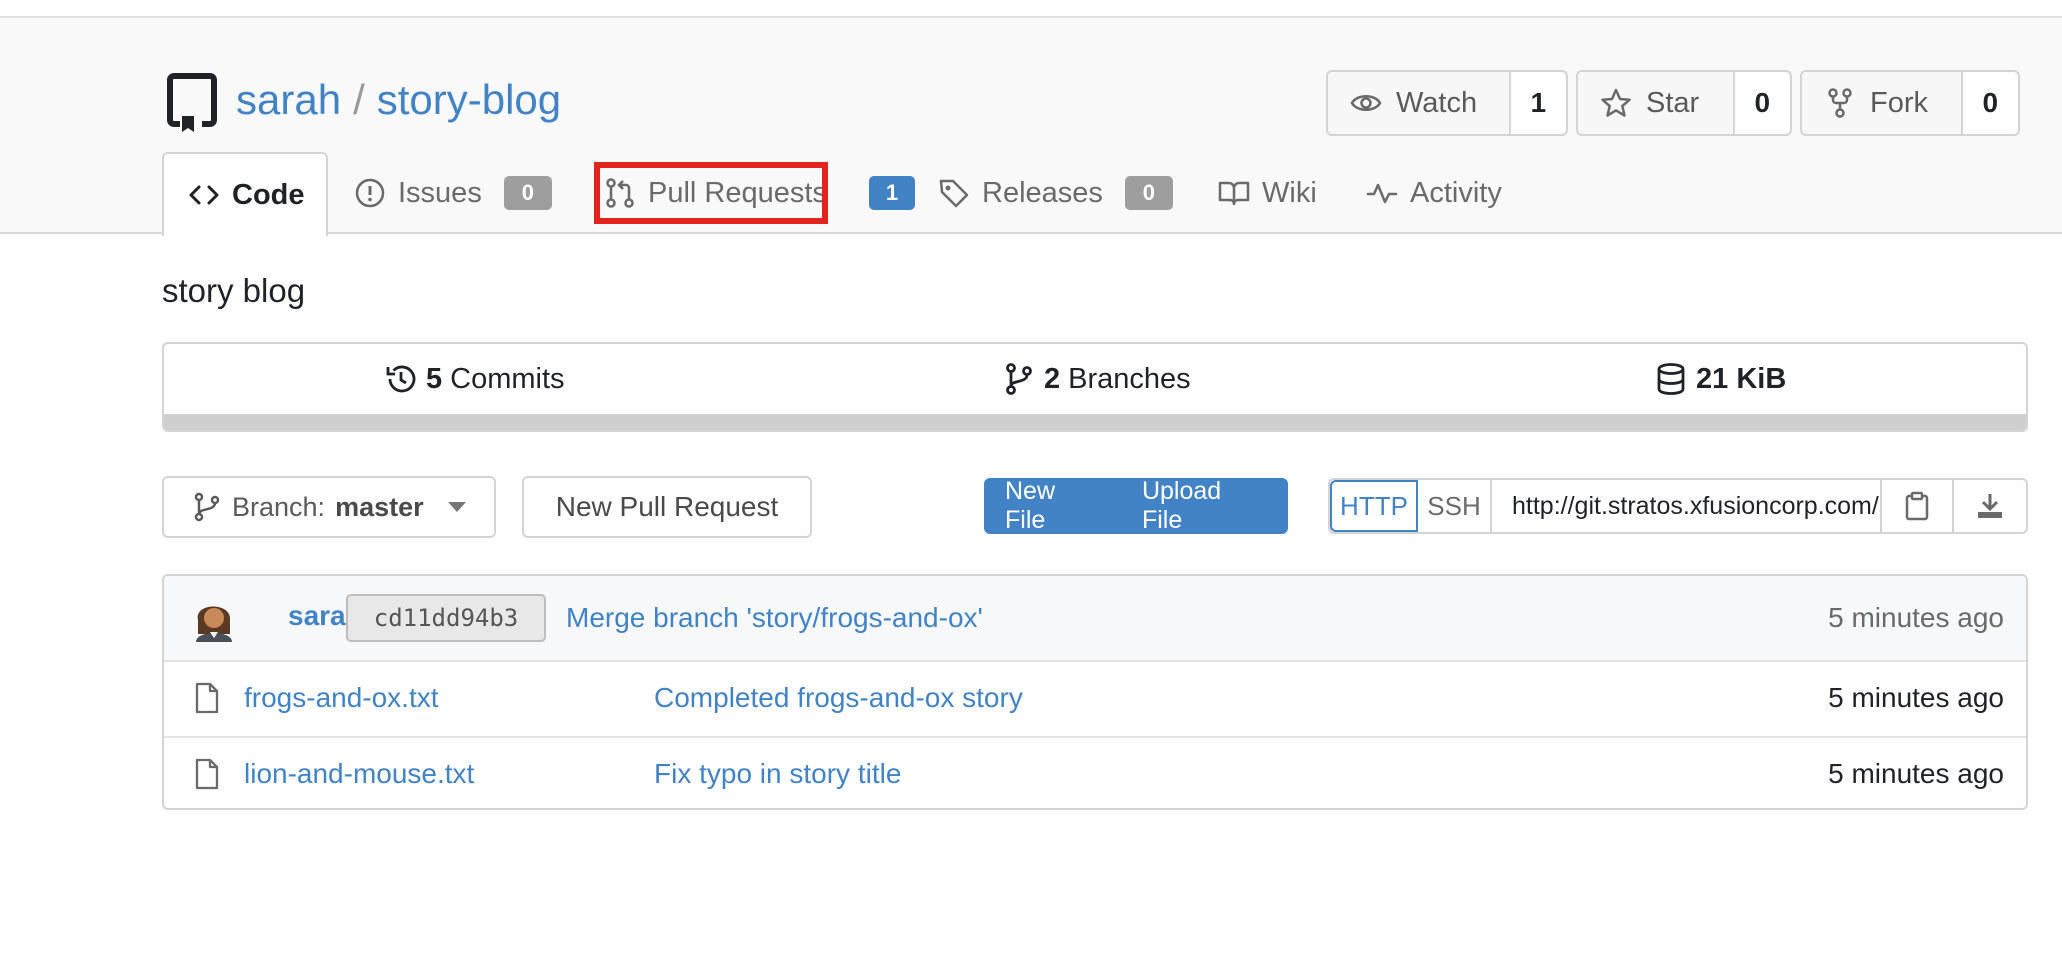  I want to click on code-icon, so click(204, 195).